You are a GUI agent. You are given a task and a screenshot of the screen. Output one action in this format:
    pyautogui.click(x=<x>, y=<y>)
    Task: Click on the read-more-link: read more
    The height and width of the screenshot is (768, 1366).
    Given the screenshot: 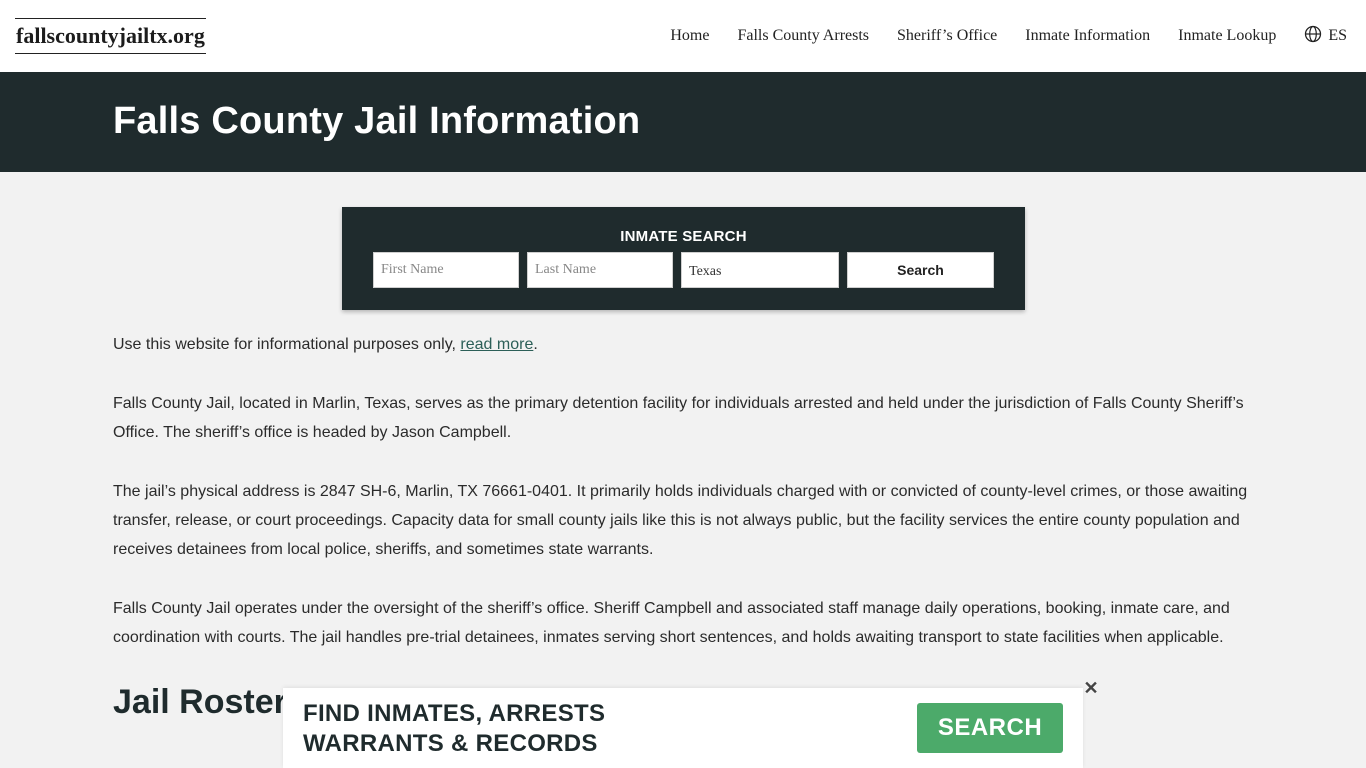 What is the action you would take?
    pyautogui.click(x=496, y=344)
    